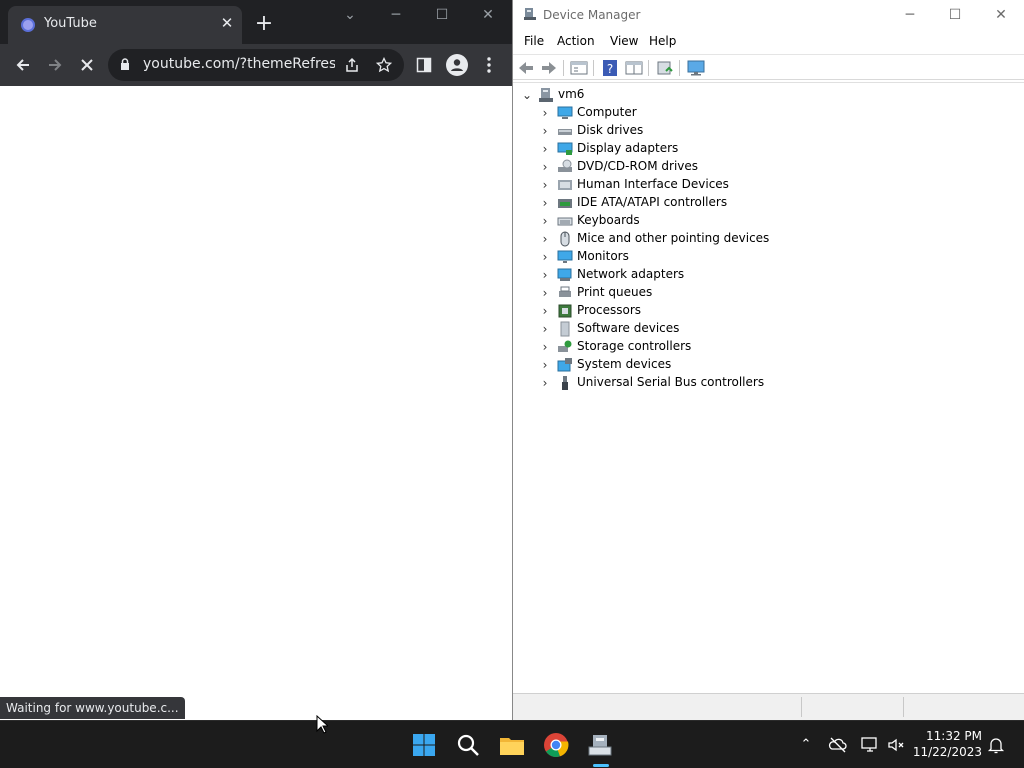 The height and width of the screenshot is (768, 1024). What do you see at coordinates (653, 184) in the screenshot?
I see `tree-item-label: Human Interface Devices` at bounding box center [653, 184].